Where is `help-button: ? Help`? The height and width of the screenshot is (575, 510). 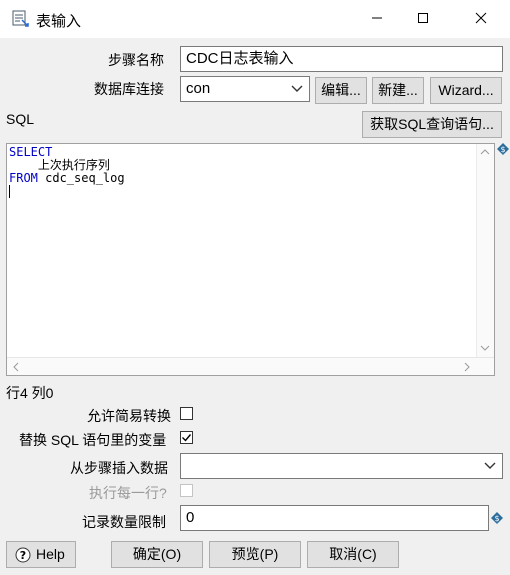 help-button: ? Help is located at coordinates (41, 554).